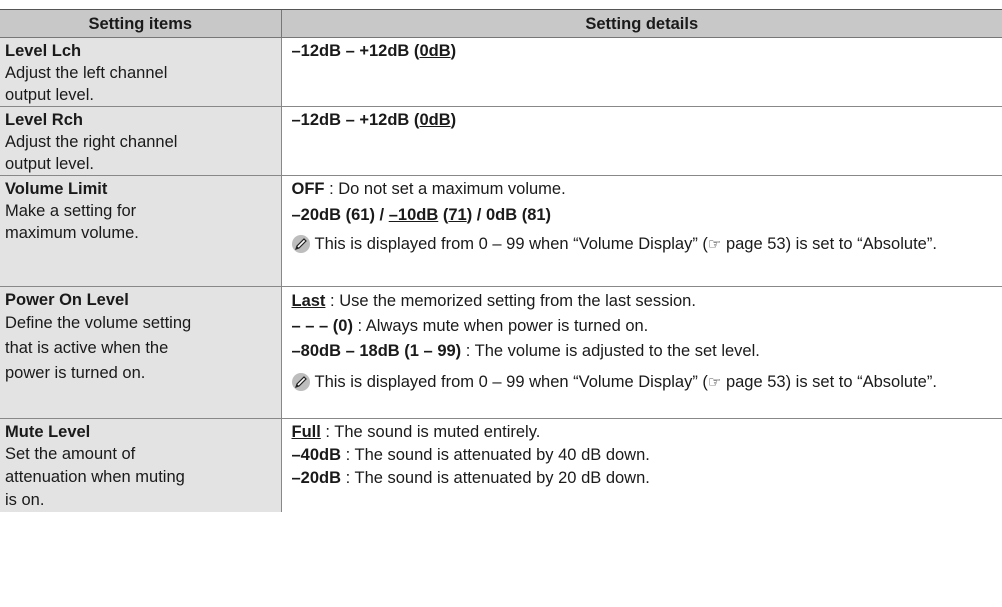  I want to click on description-line: attenuation when muting, so click(95, 477).